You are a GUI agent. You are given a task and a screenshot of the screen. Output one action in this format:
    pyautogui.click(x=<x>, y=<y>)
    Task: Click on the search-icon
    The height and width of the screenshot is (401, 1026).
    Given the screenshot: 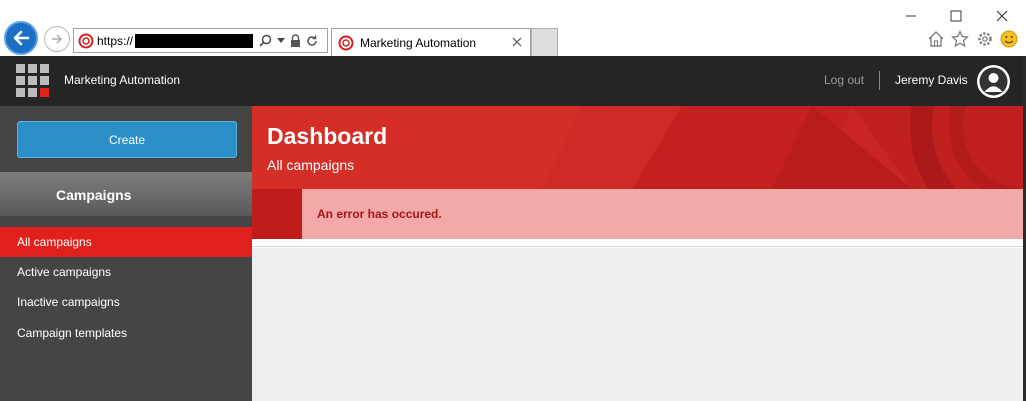 What is the action you would take?
    pyautogui.click(x=265, y=40)
    